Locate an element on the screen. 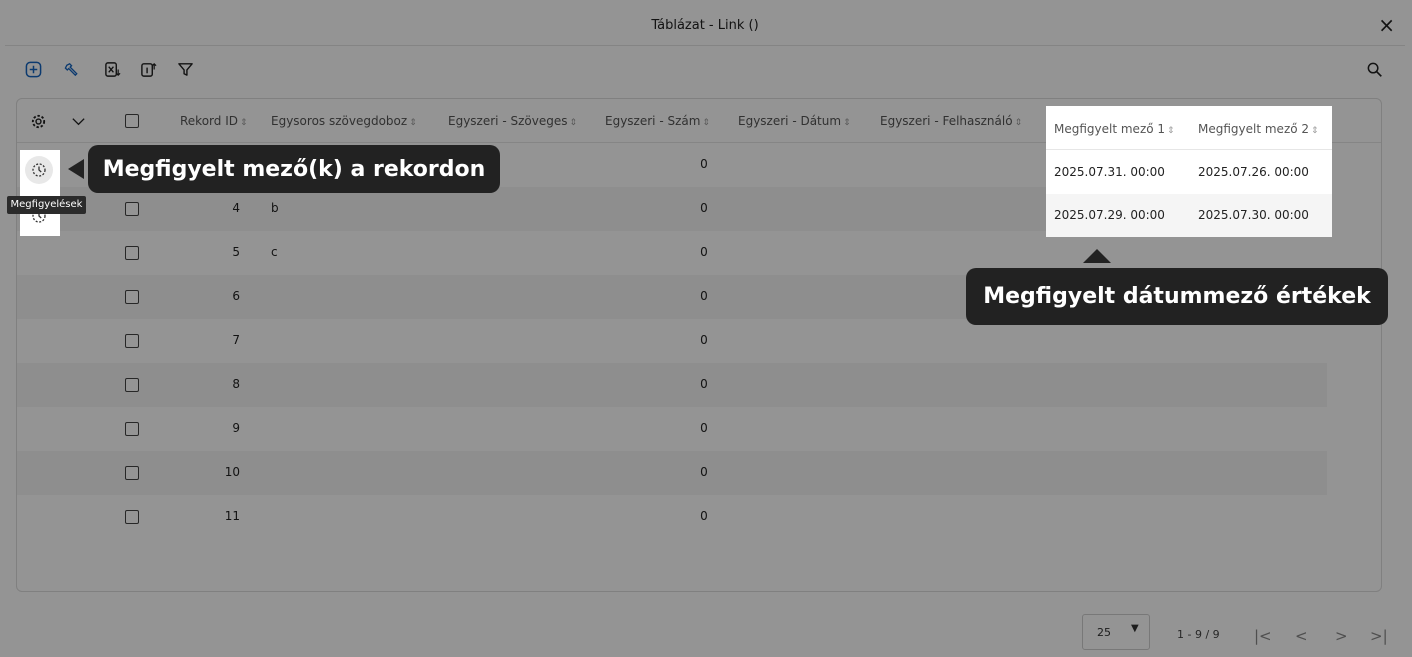 Image resolution: width=1412 pixels, height=657 pixels. close-icon: × is located at coordinates (1386, 25).